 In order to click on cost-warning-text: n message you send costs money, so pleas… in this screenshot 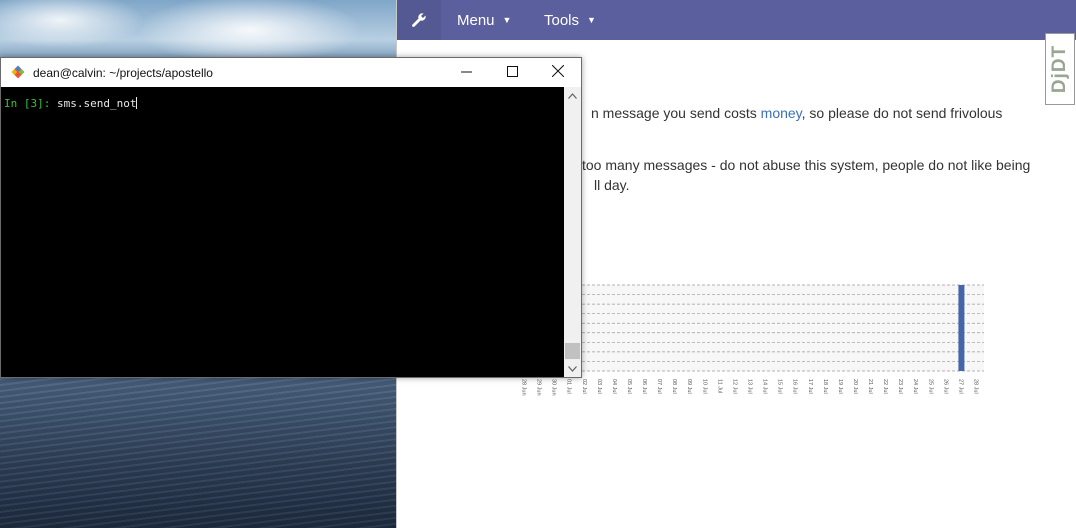, I will do `click(796, 113)`.